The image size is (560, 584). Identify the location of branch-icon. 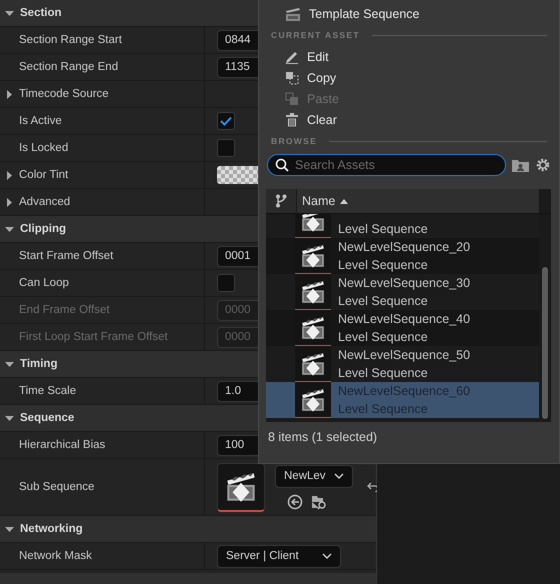
(281, 201).